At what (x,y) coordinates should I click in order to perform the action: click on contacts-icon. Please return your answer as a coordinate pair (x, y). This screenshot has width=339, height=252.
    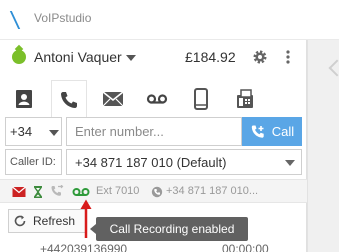
    Looking at the image, I should click on (24, 99).